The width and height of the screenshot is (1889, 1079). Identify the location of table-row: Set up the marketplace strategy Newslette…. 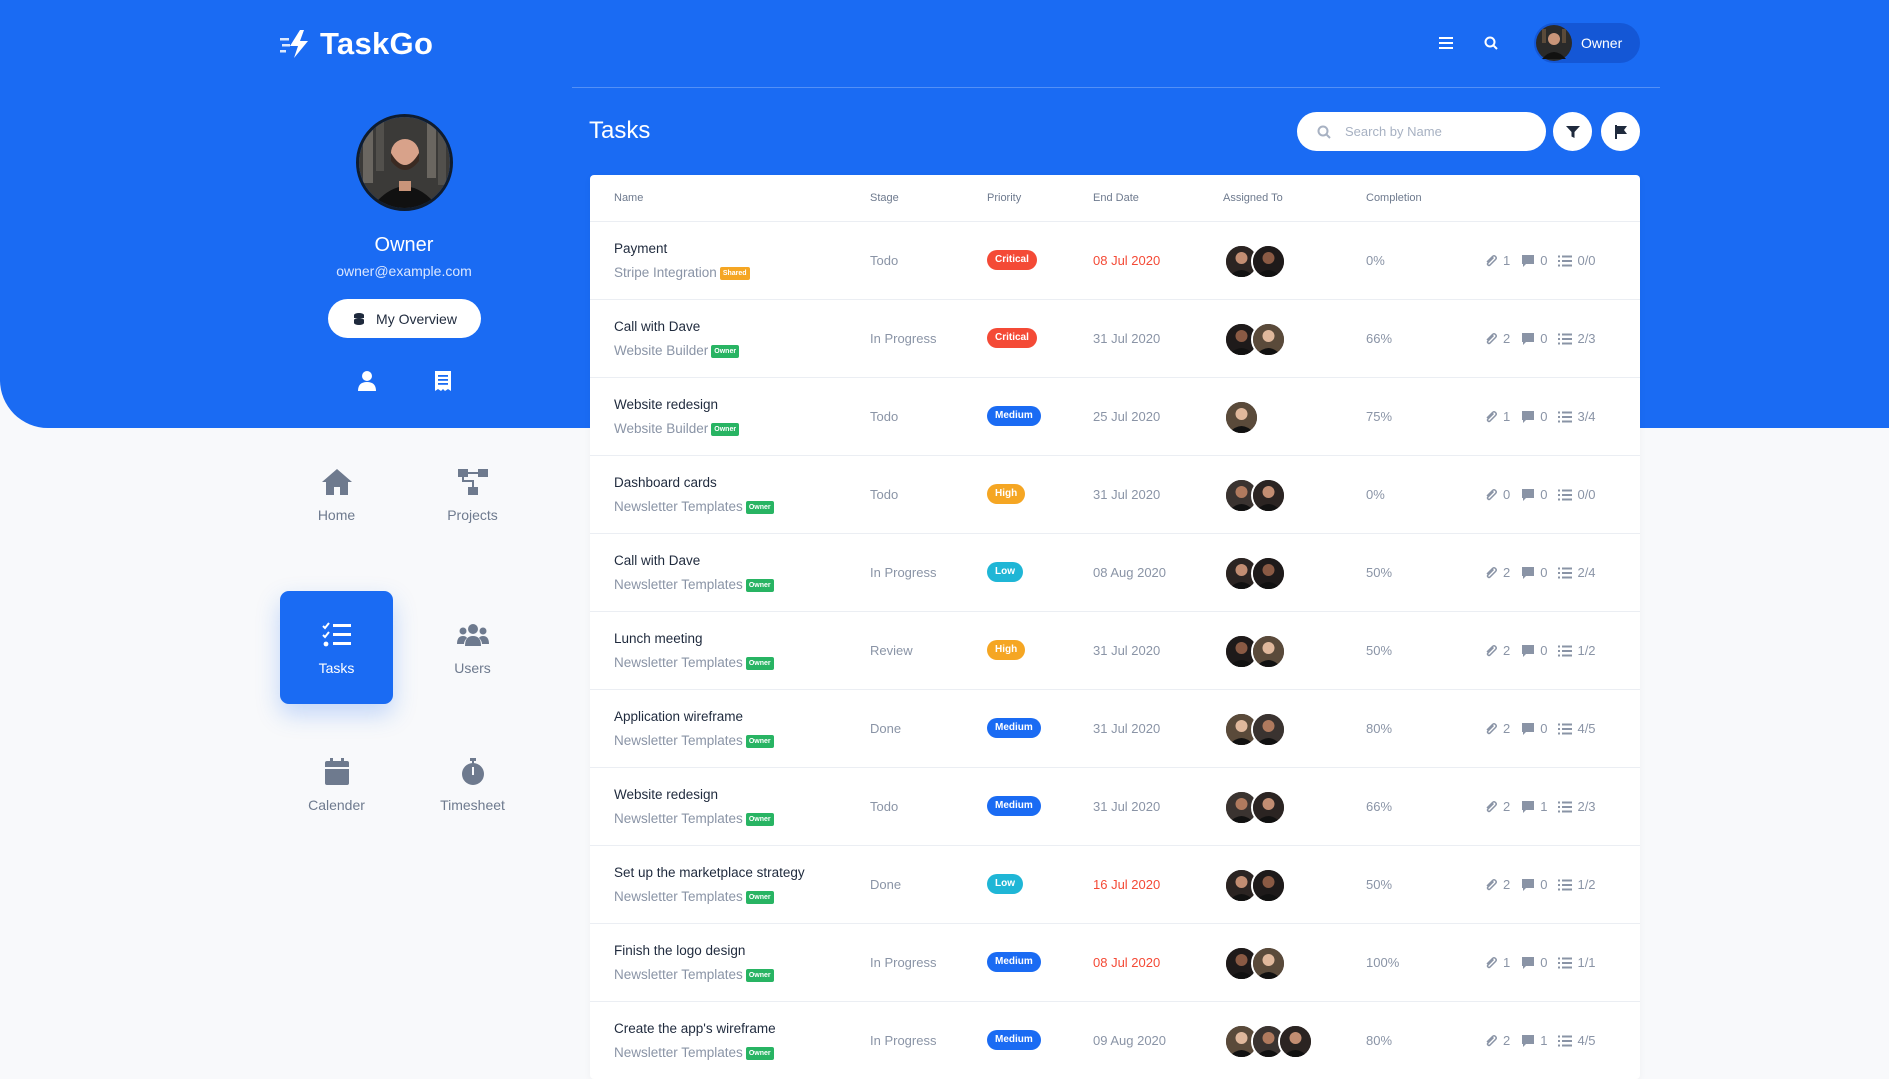
(1115, 885).